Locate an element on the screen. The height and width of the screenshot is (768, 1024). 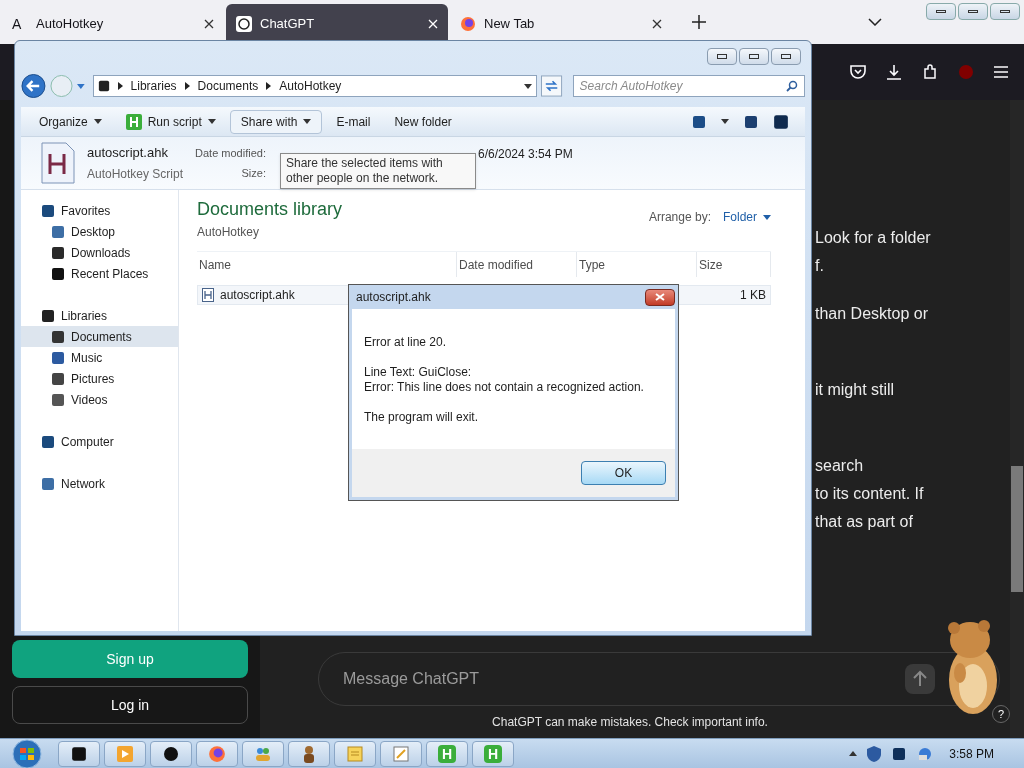
toolbar-button: E-mail is located at coordinates (353, 121).